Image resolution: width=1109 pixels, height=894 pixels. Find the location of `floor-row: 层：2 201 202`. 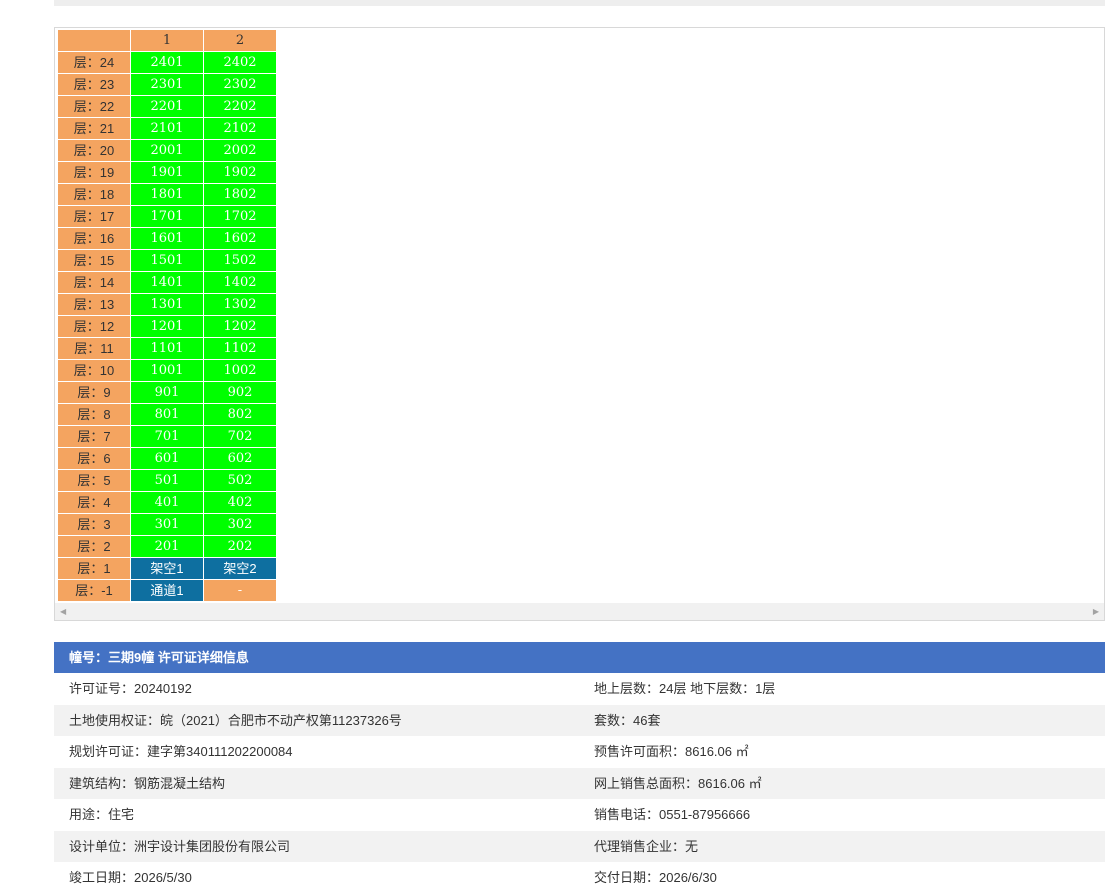

floor-row: 层：2 201 202 is located at coordinates (167, 546).